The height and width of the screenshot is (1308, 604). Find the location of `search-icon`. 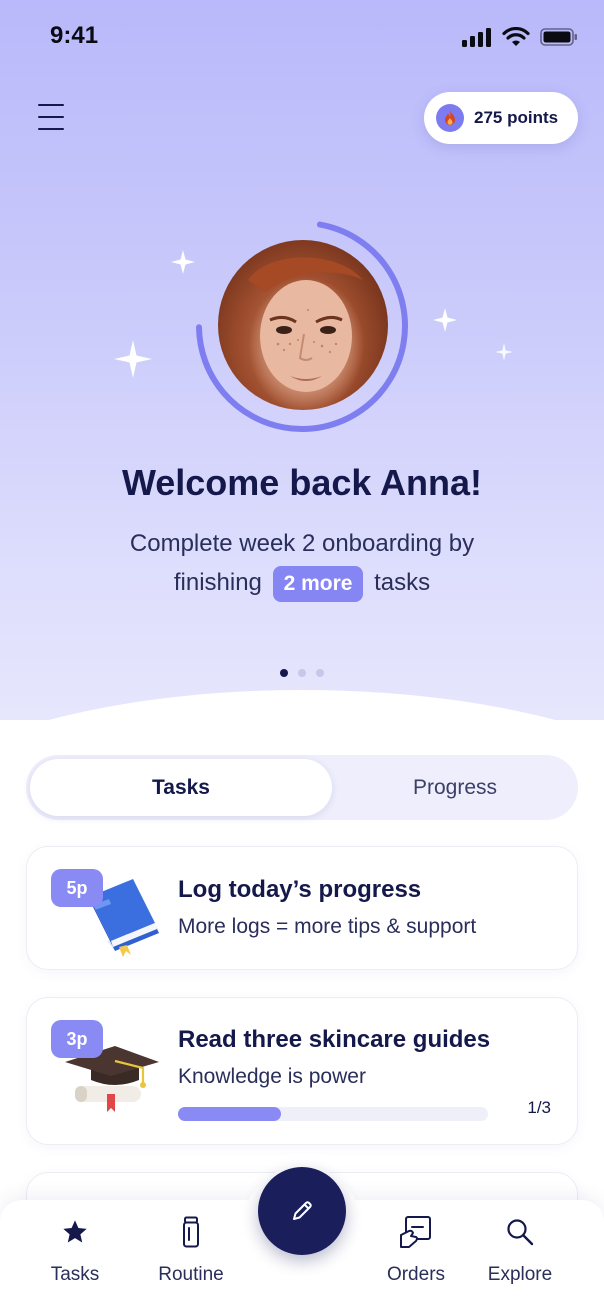

search-icon is located at coordinates (520, 1232).